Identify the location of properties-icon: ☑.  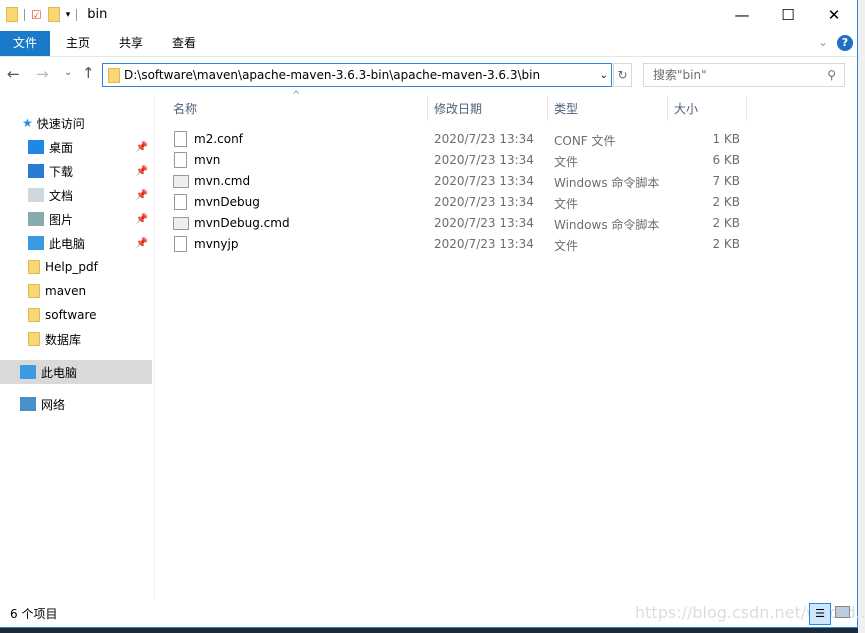
(36, 15).